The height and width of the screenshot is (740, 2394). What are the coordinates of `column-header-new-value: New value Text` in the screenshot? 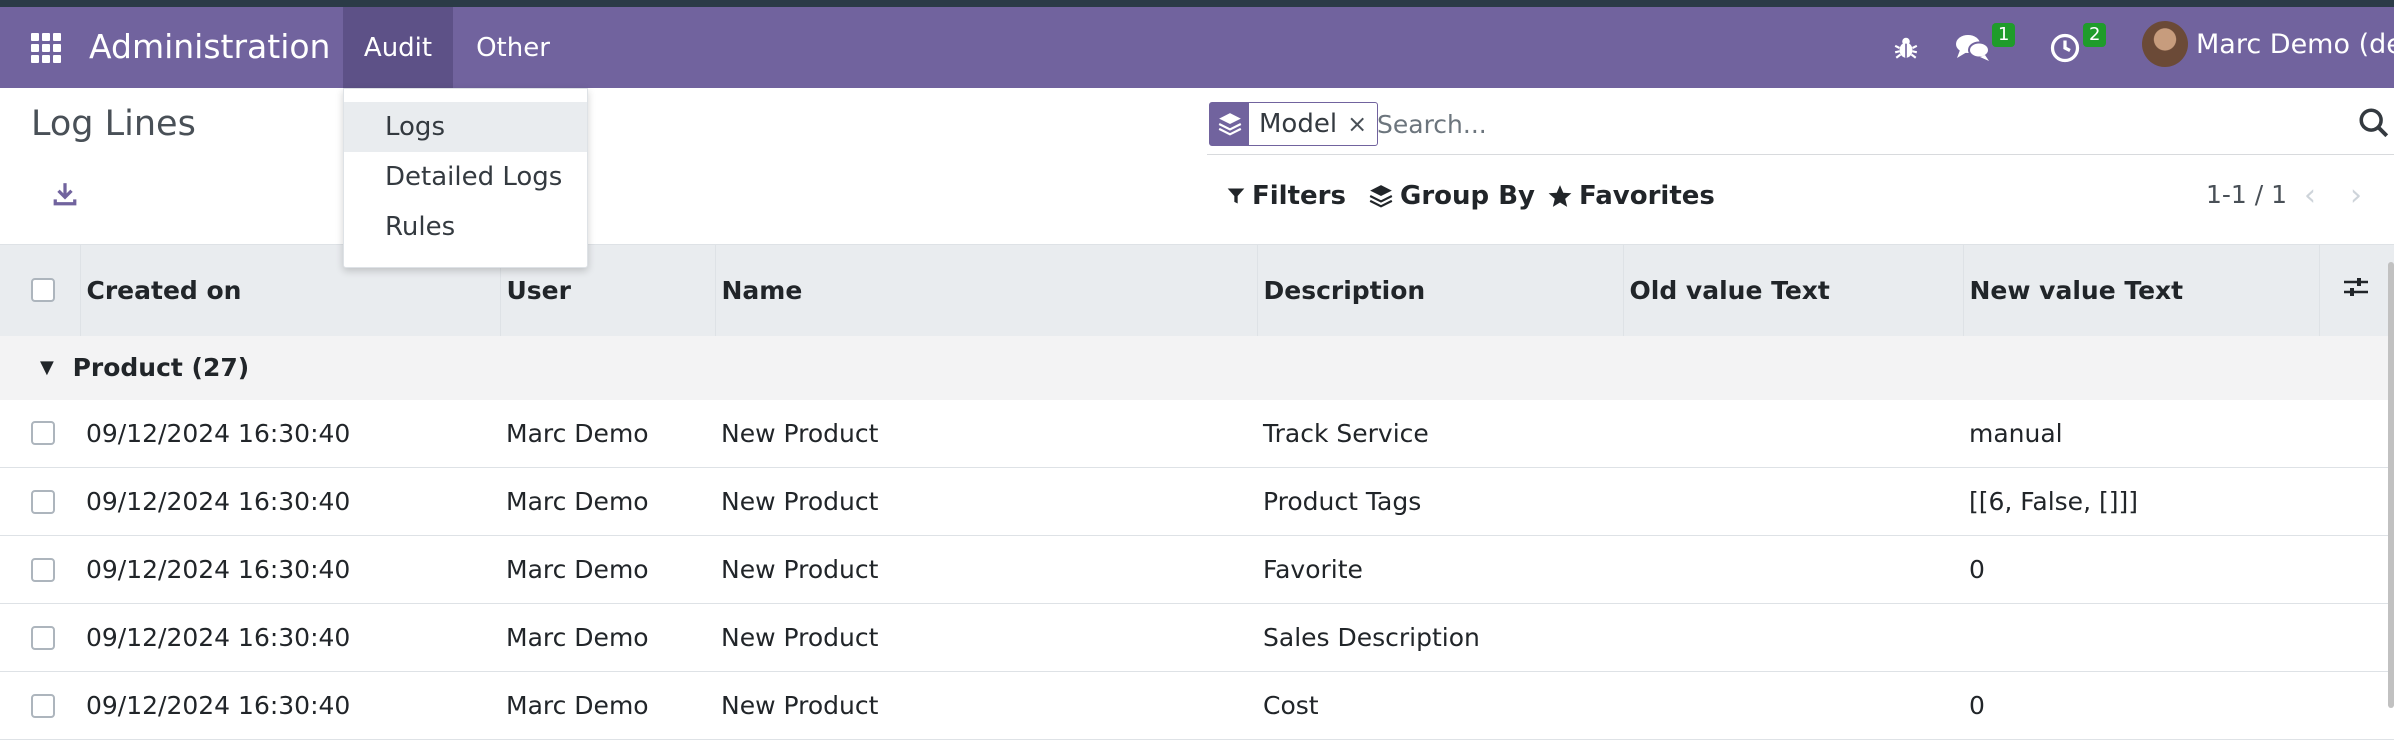 It's located at (2141, 290).